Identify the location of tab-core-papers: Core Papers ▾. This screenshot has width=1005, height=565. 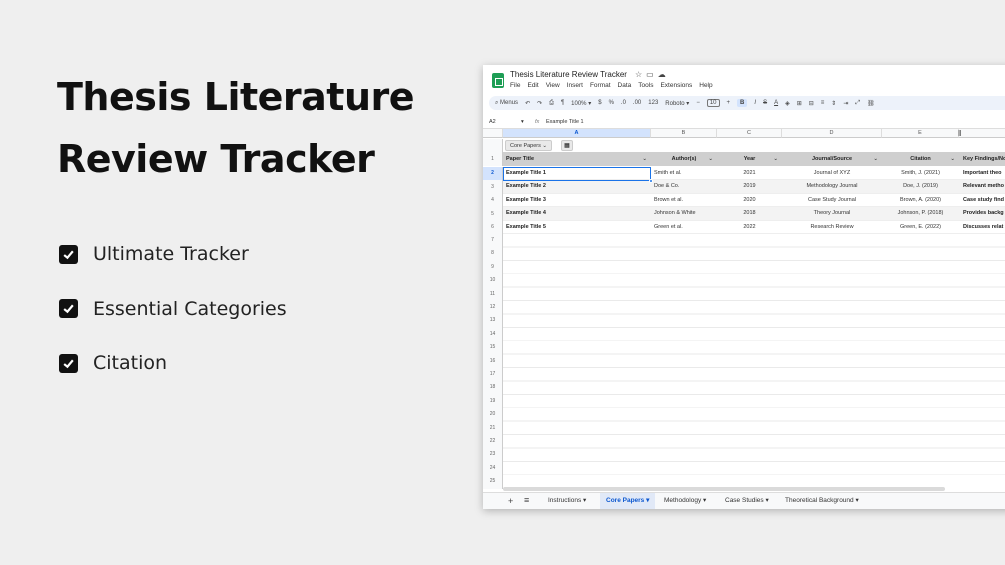
(628, 501).